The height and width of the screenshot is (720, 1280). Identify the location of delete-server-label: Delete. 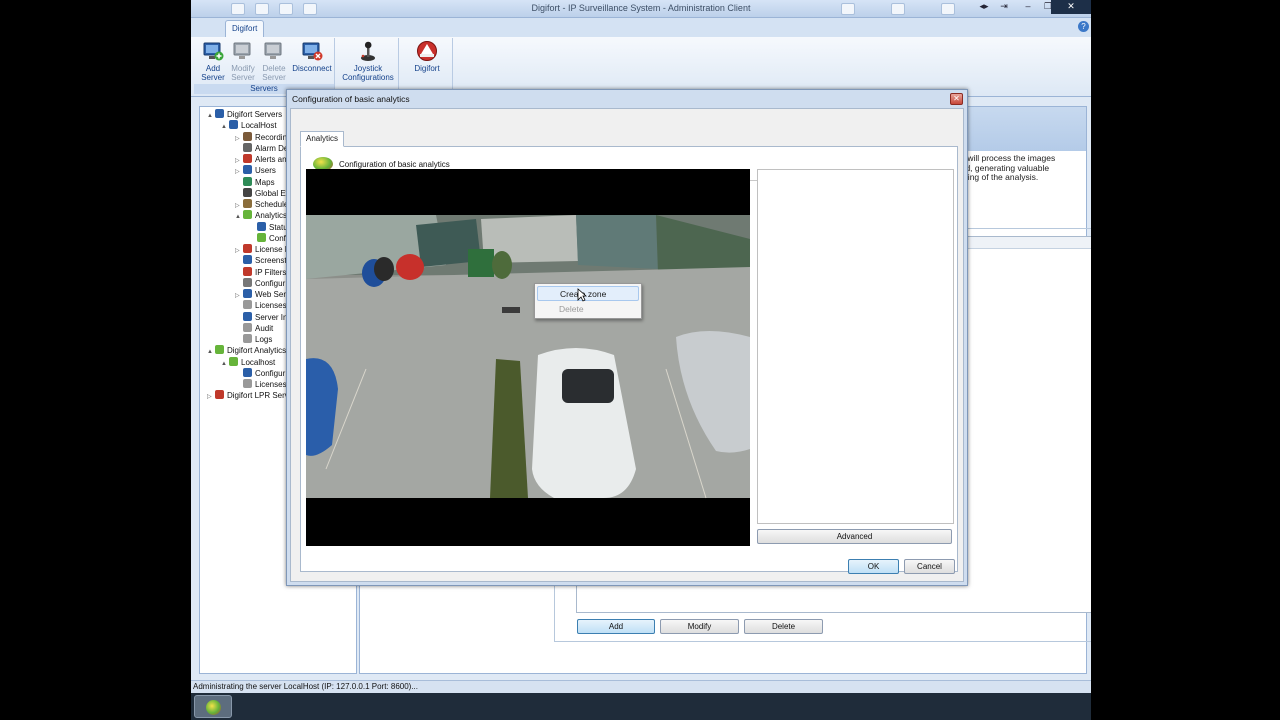
(274, 68).